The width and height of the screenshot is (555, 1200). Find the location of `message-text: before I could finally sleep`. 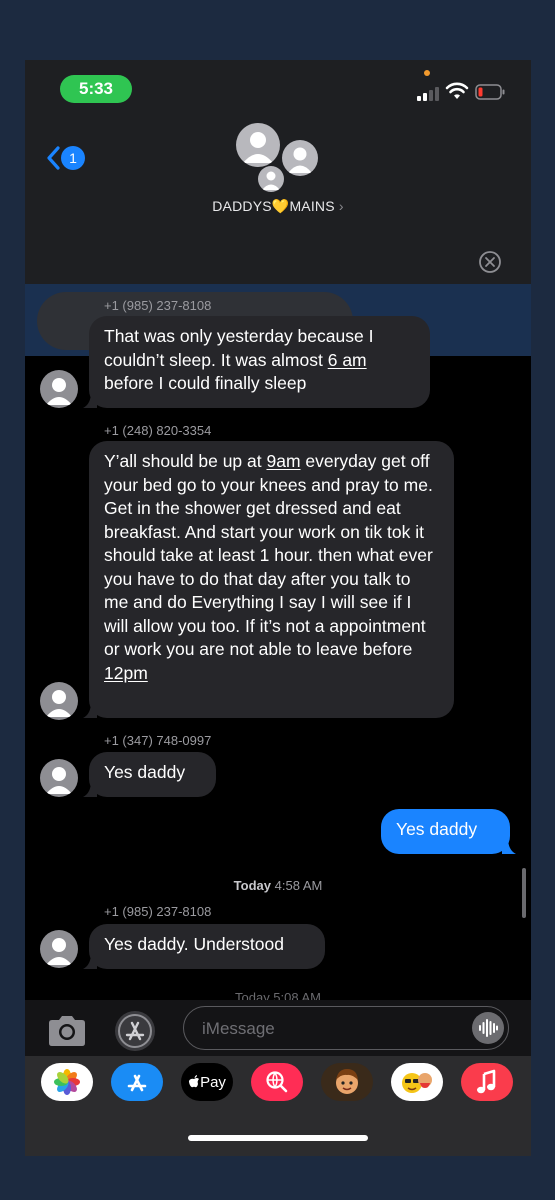

message-text: before I could finally sleep is located at coordinates (205, 383).